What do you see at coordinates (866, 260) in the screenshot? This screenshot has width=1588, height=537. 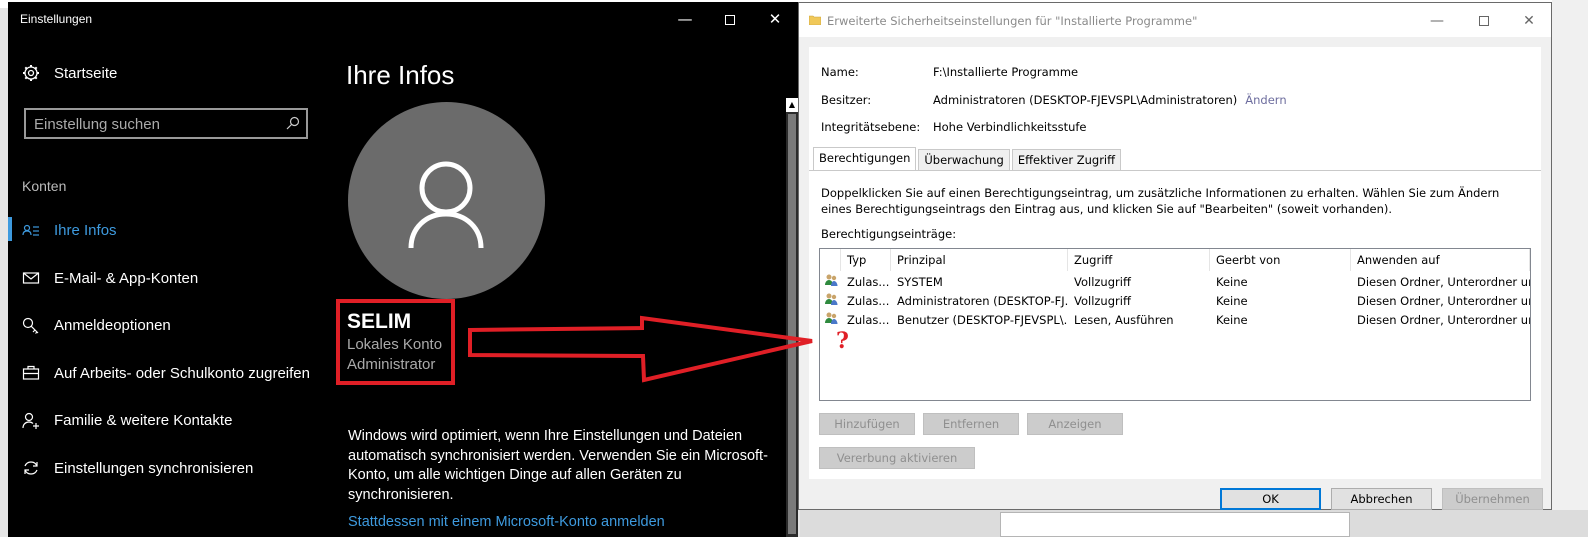 I see `column-header-type: Typ` at bounding box center [866, 260].